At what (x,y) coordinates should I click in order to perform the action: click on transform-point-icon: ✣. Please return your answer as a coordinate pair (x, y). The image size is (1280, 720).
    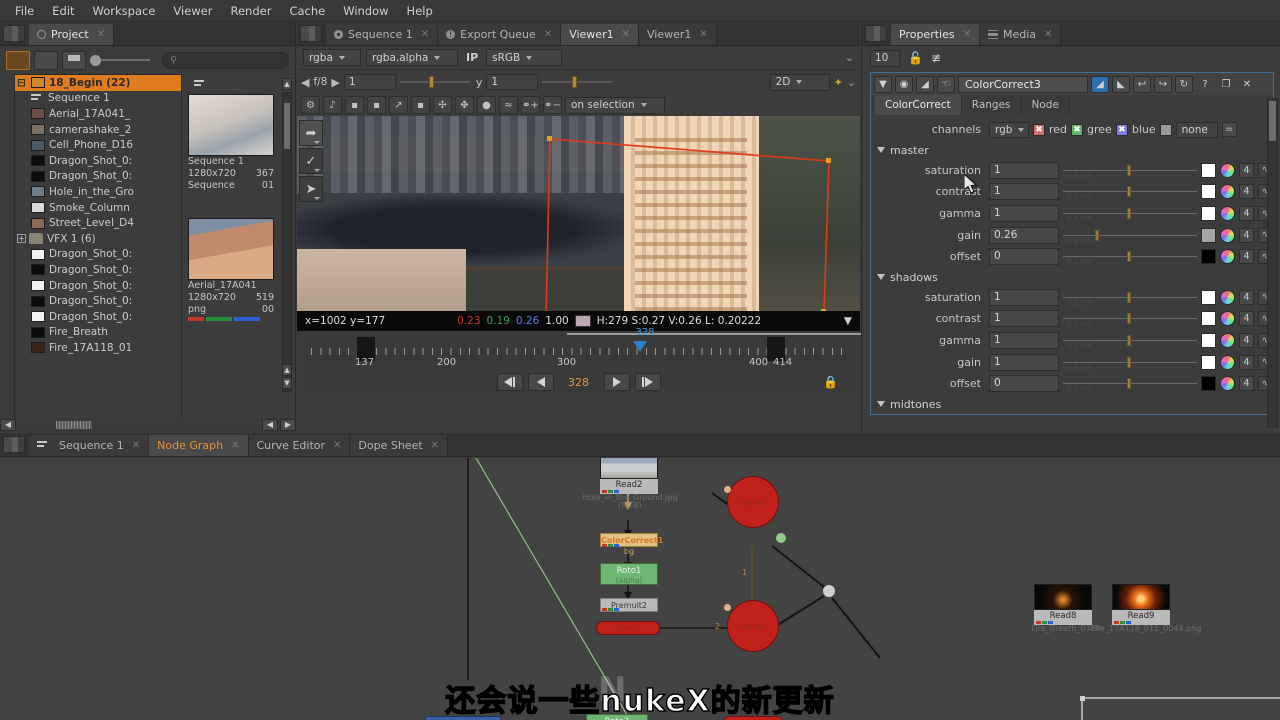
    Looking at the image, I should click on (442, 105).